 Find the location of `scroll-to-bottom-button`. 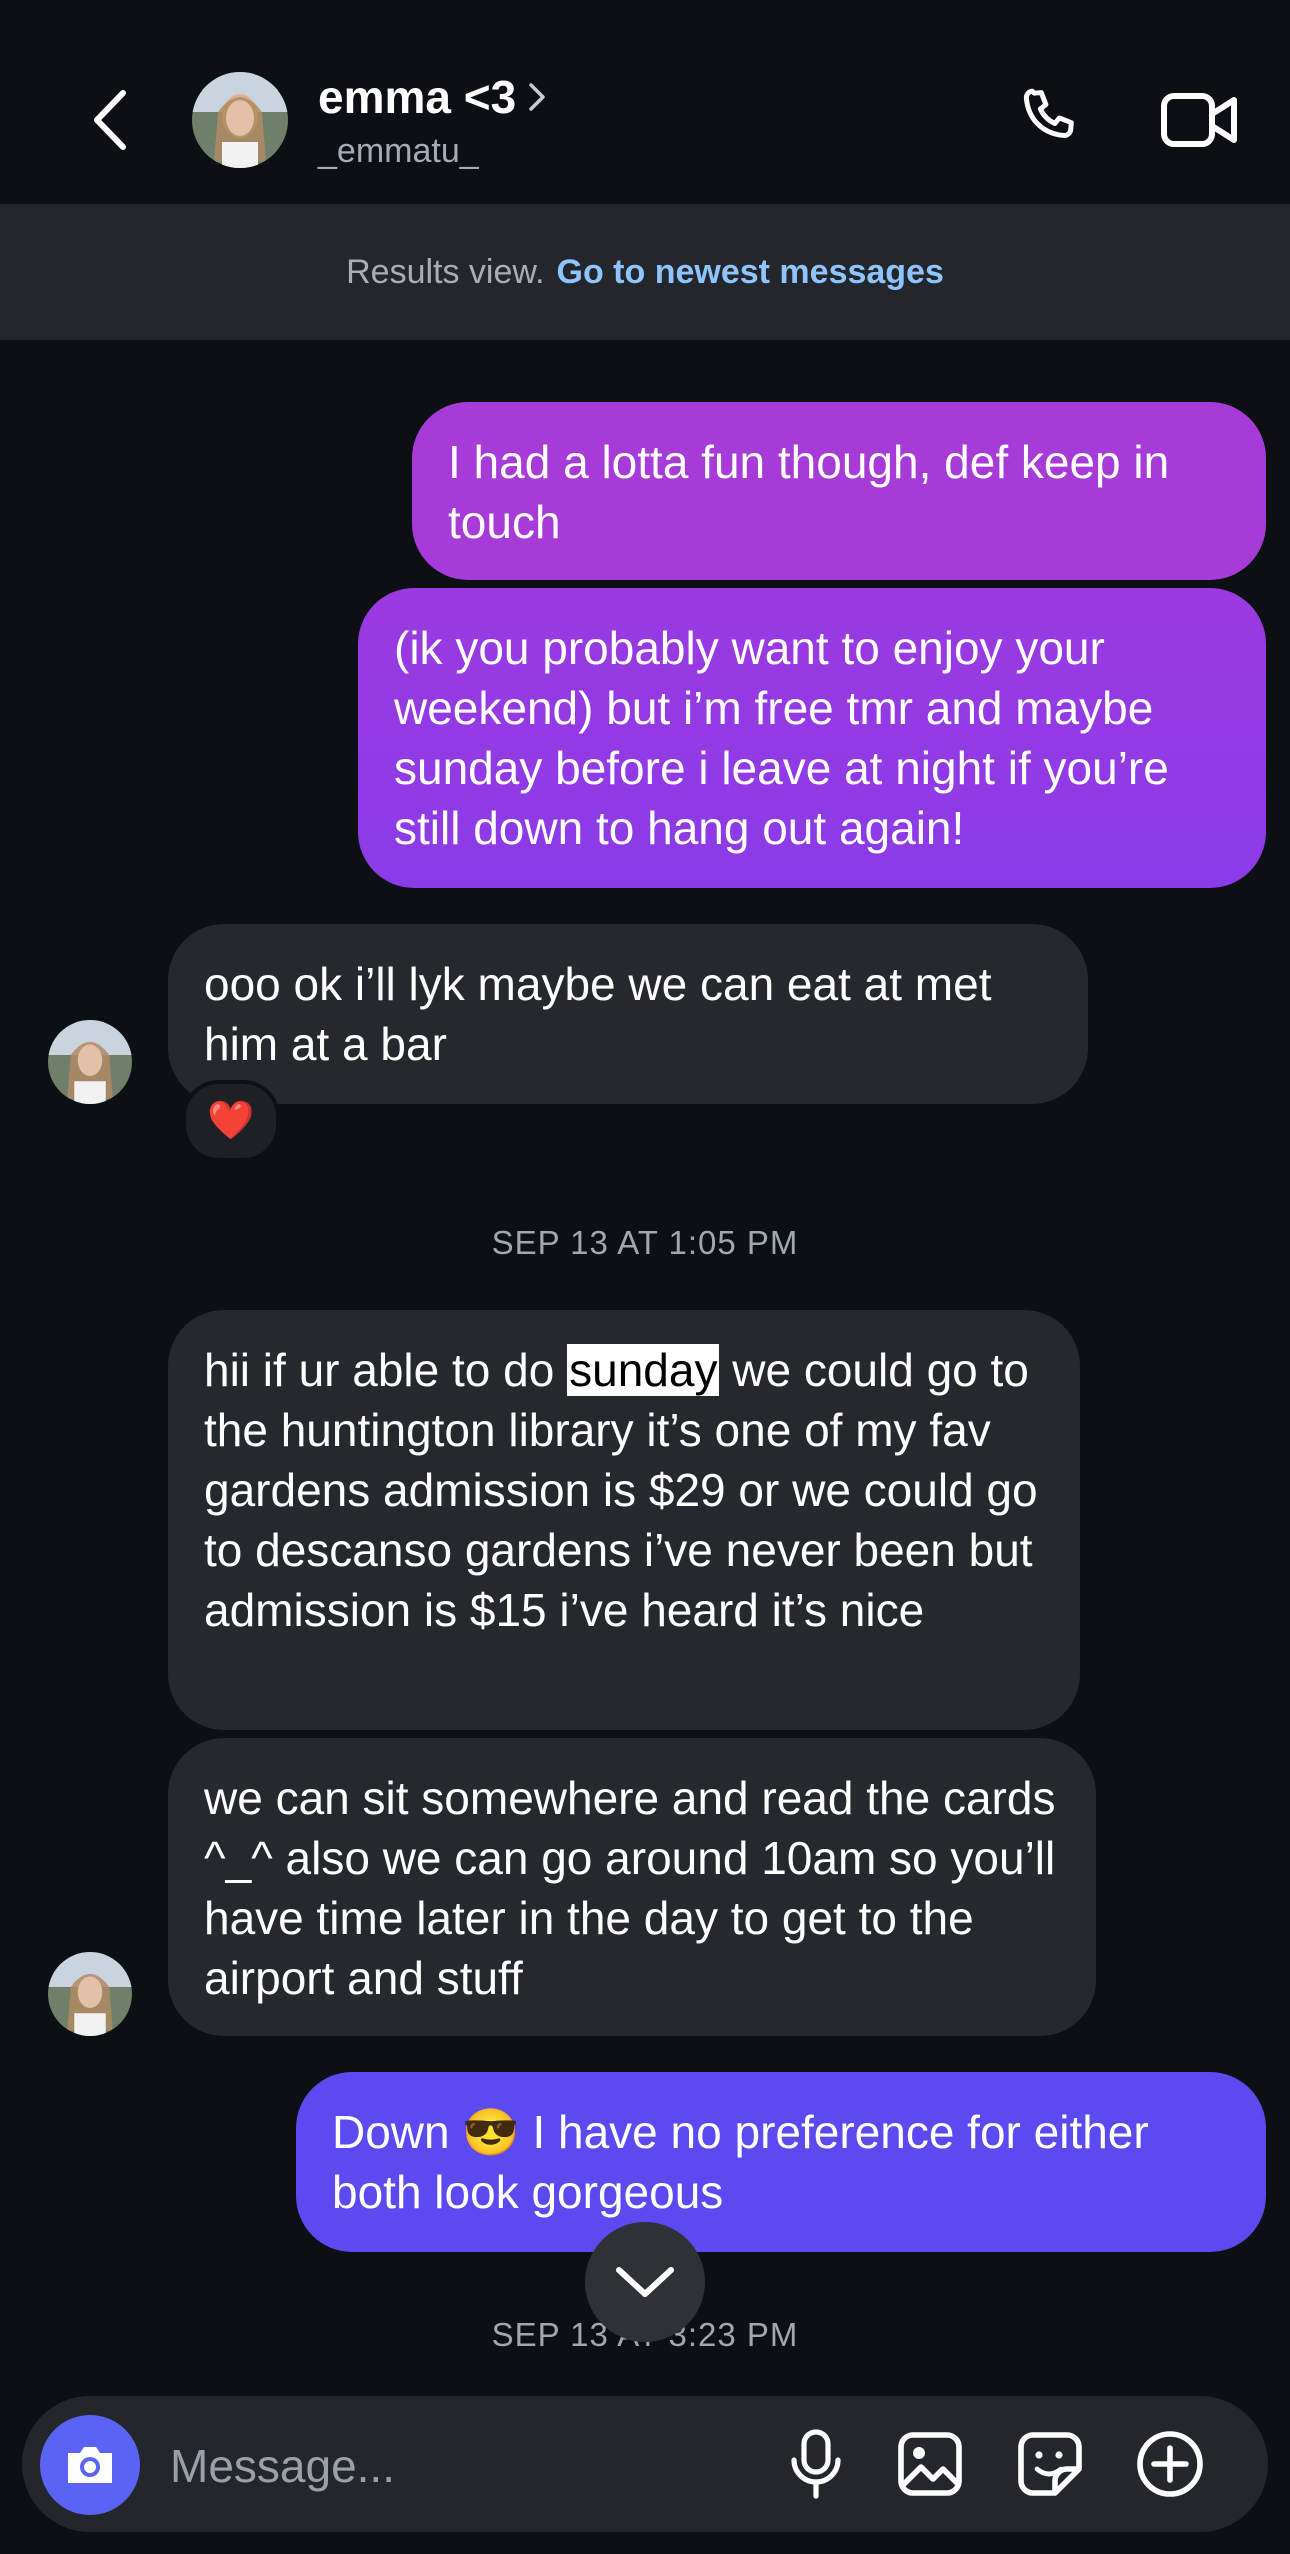

scroll-to-bottom-button is located at coordinates (645, 2282).